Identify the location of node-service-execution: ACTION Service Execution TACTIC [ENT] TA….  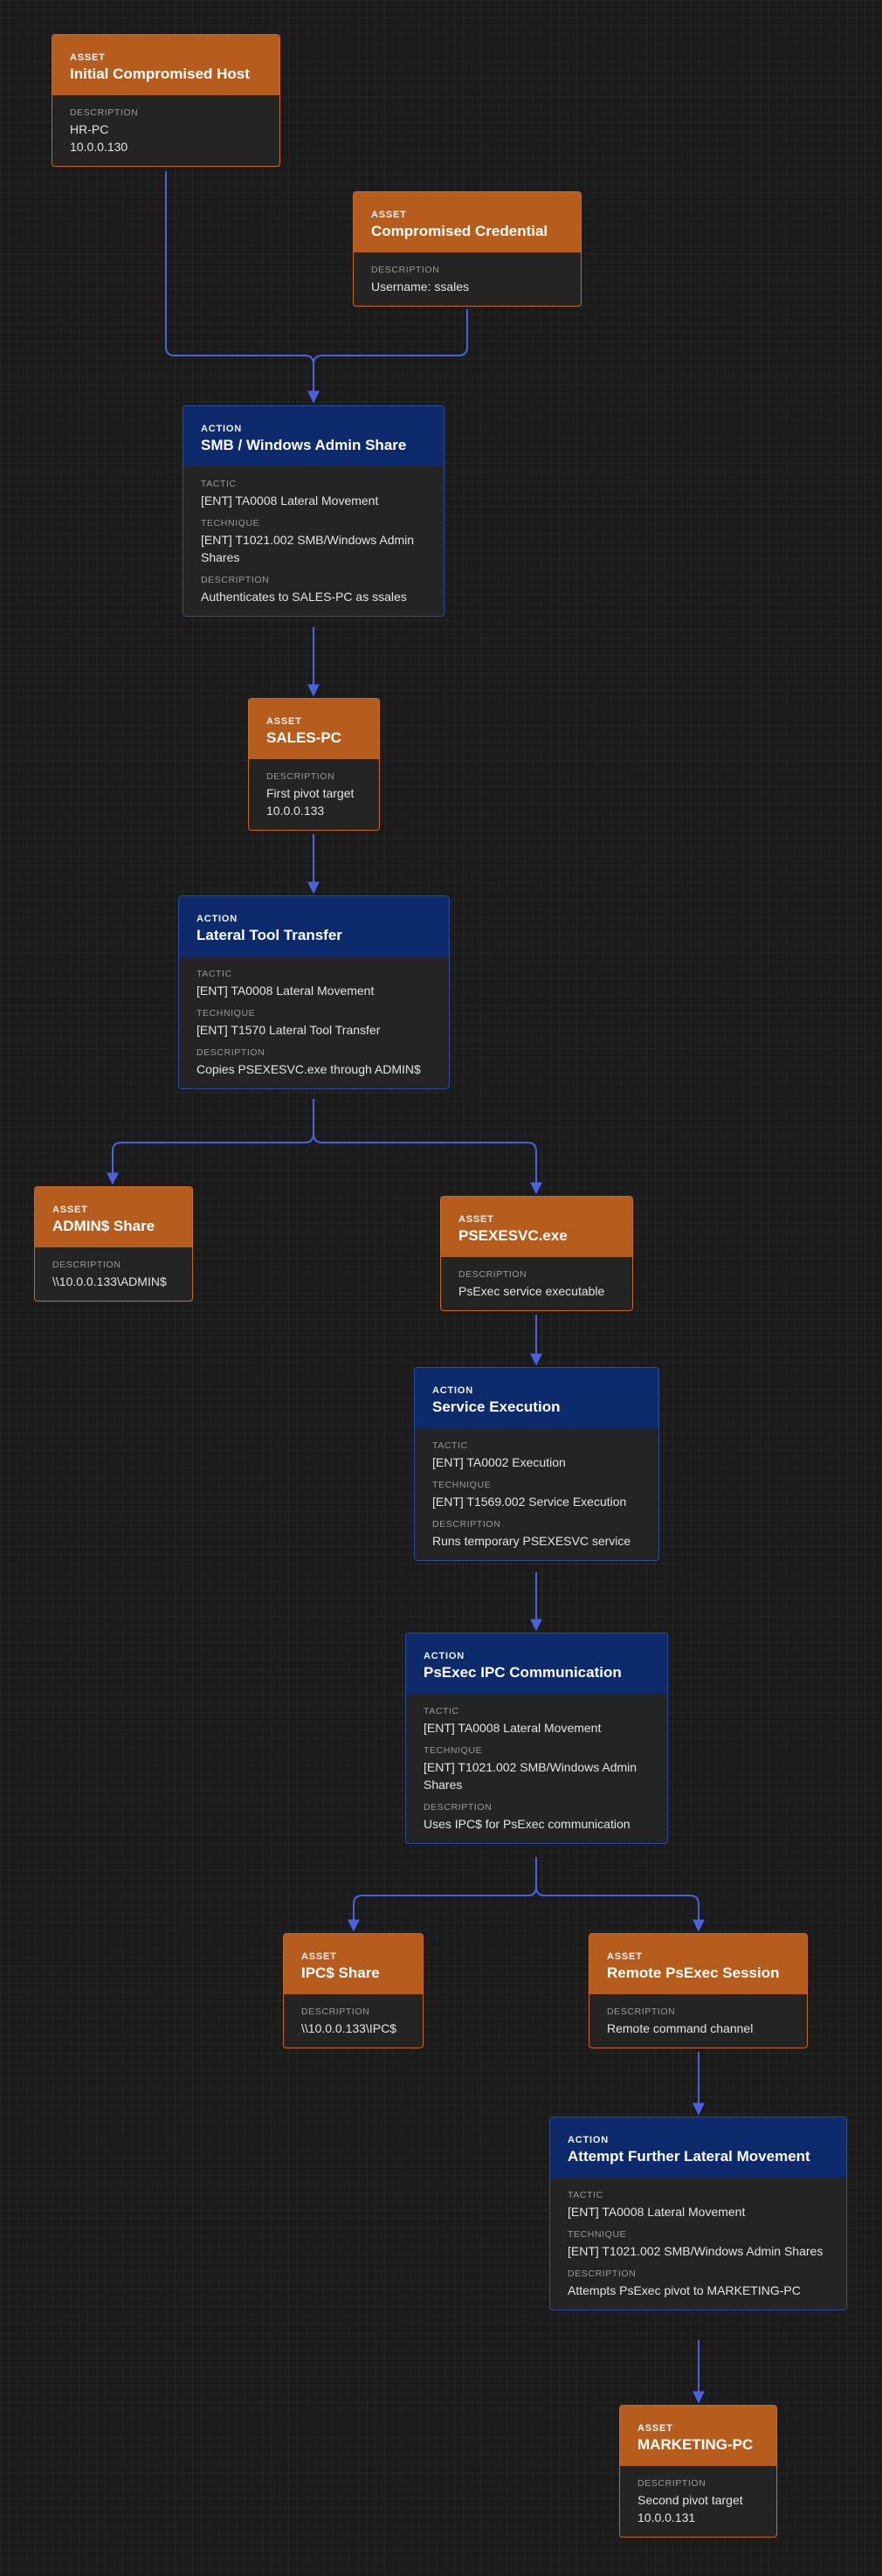
(536, 1464).